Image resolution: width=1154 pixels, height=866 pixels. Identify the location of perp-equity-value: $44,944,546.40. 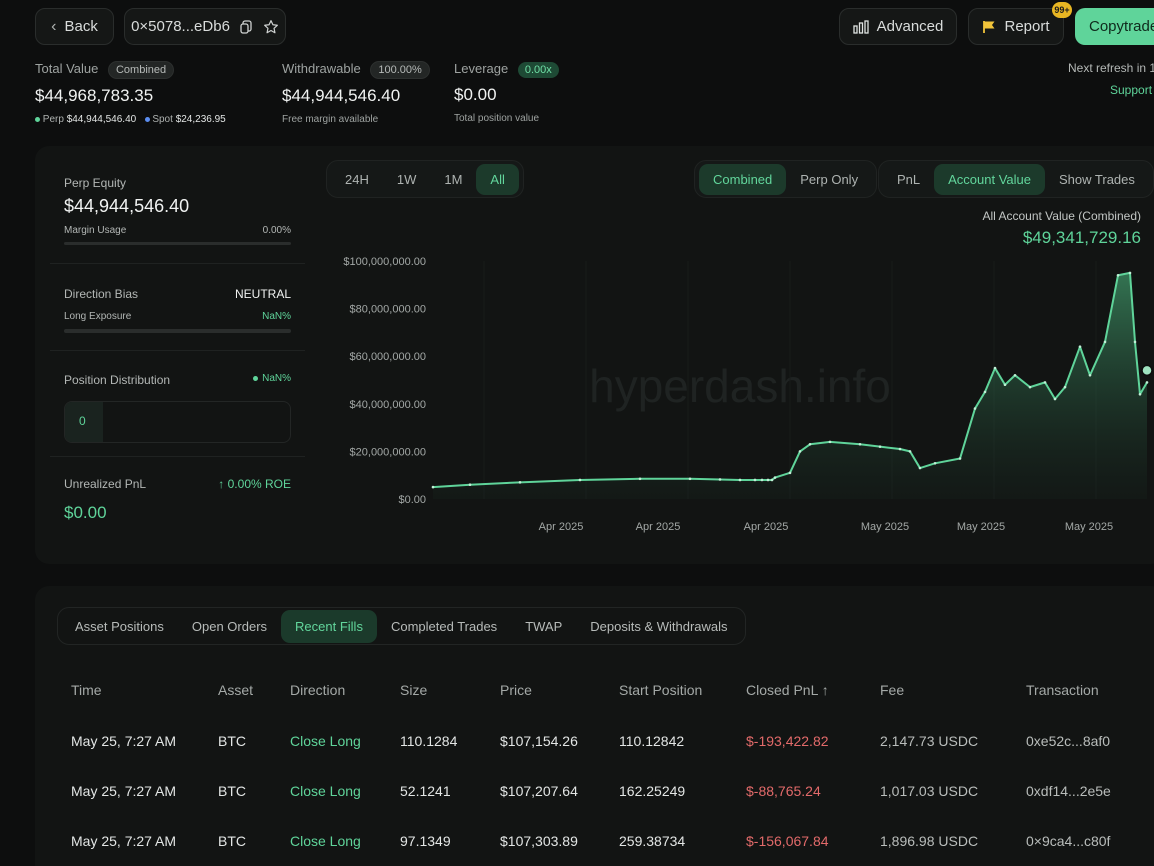
(127, 206).